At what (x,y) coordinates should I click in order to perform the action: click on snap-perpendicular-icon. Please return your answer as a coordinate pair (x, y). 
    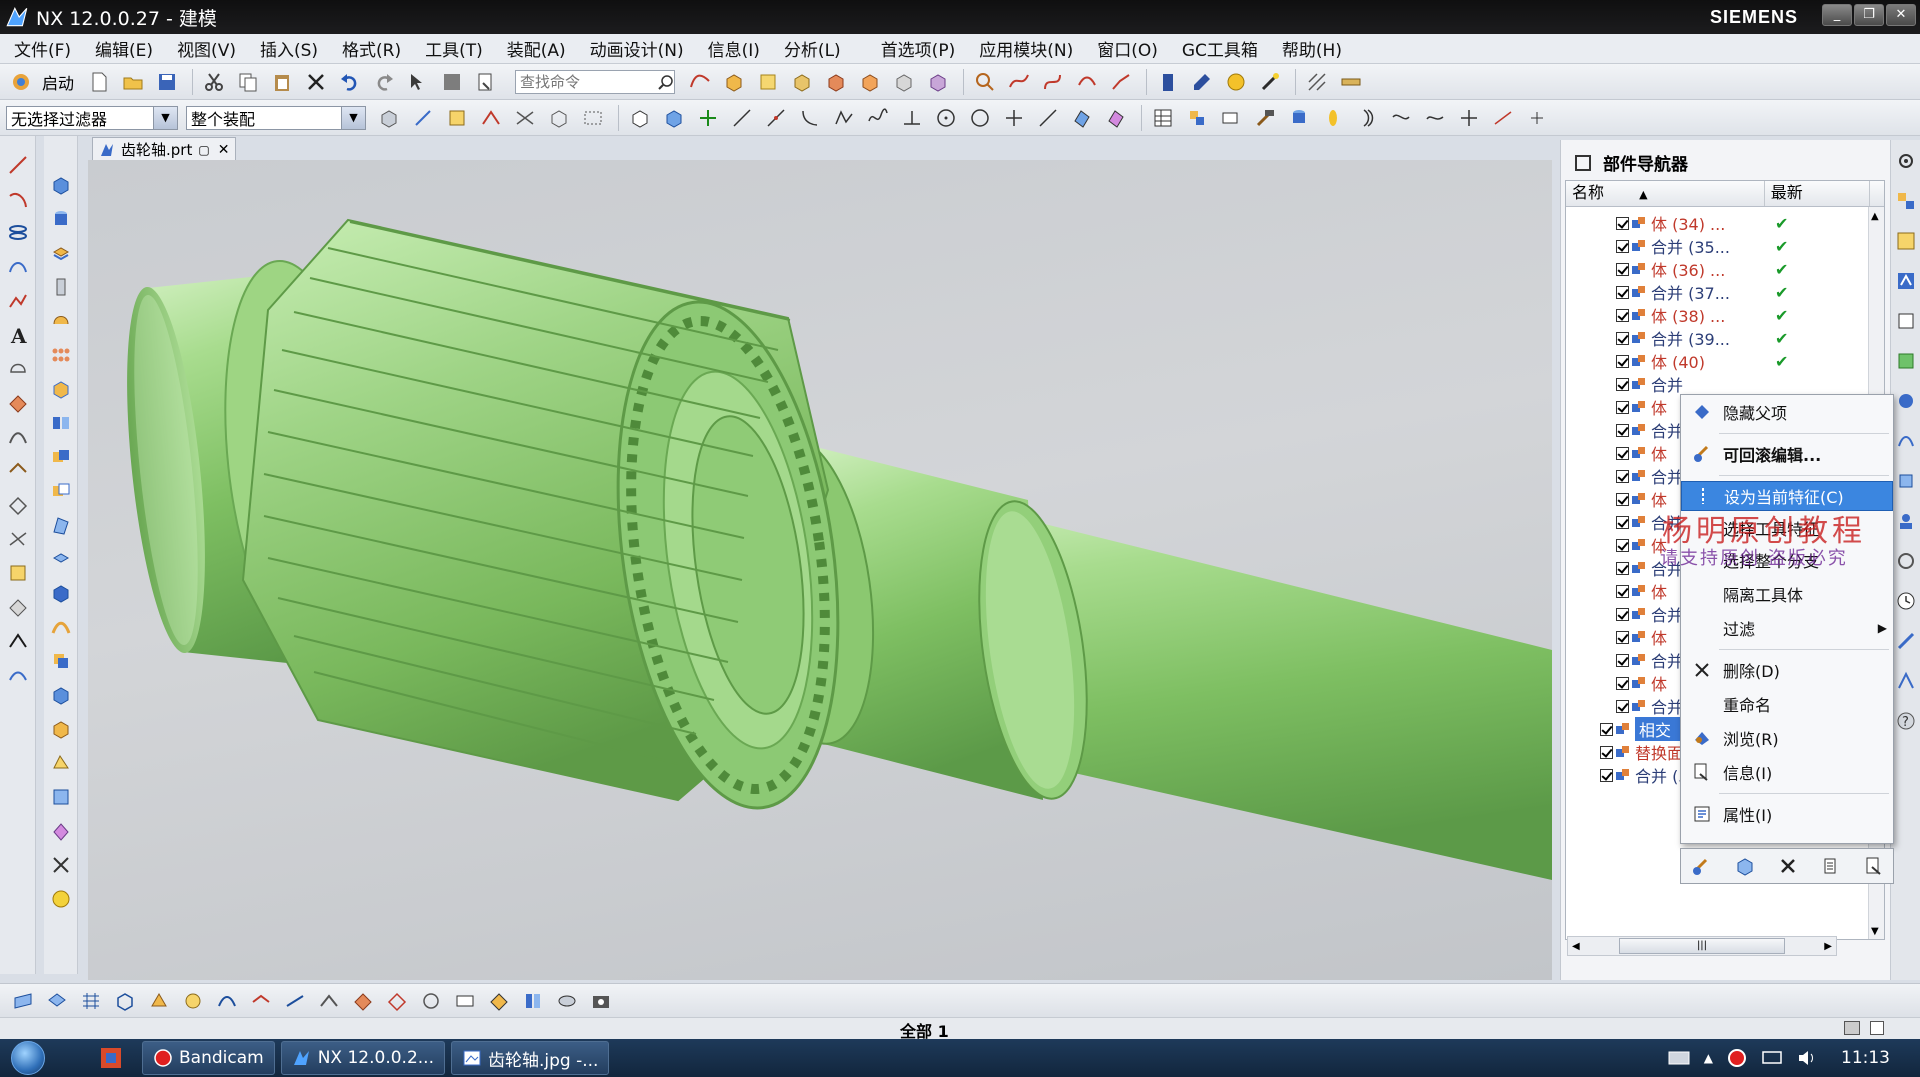
    Looking at the image, I should click on (912, 118).